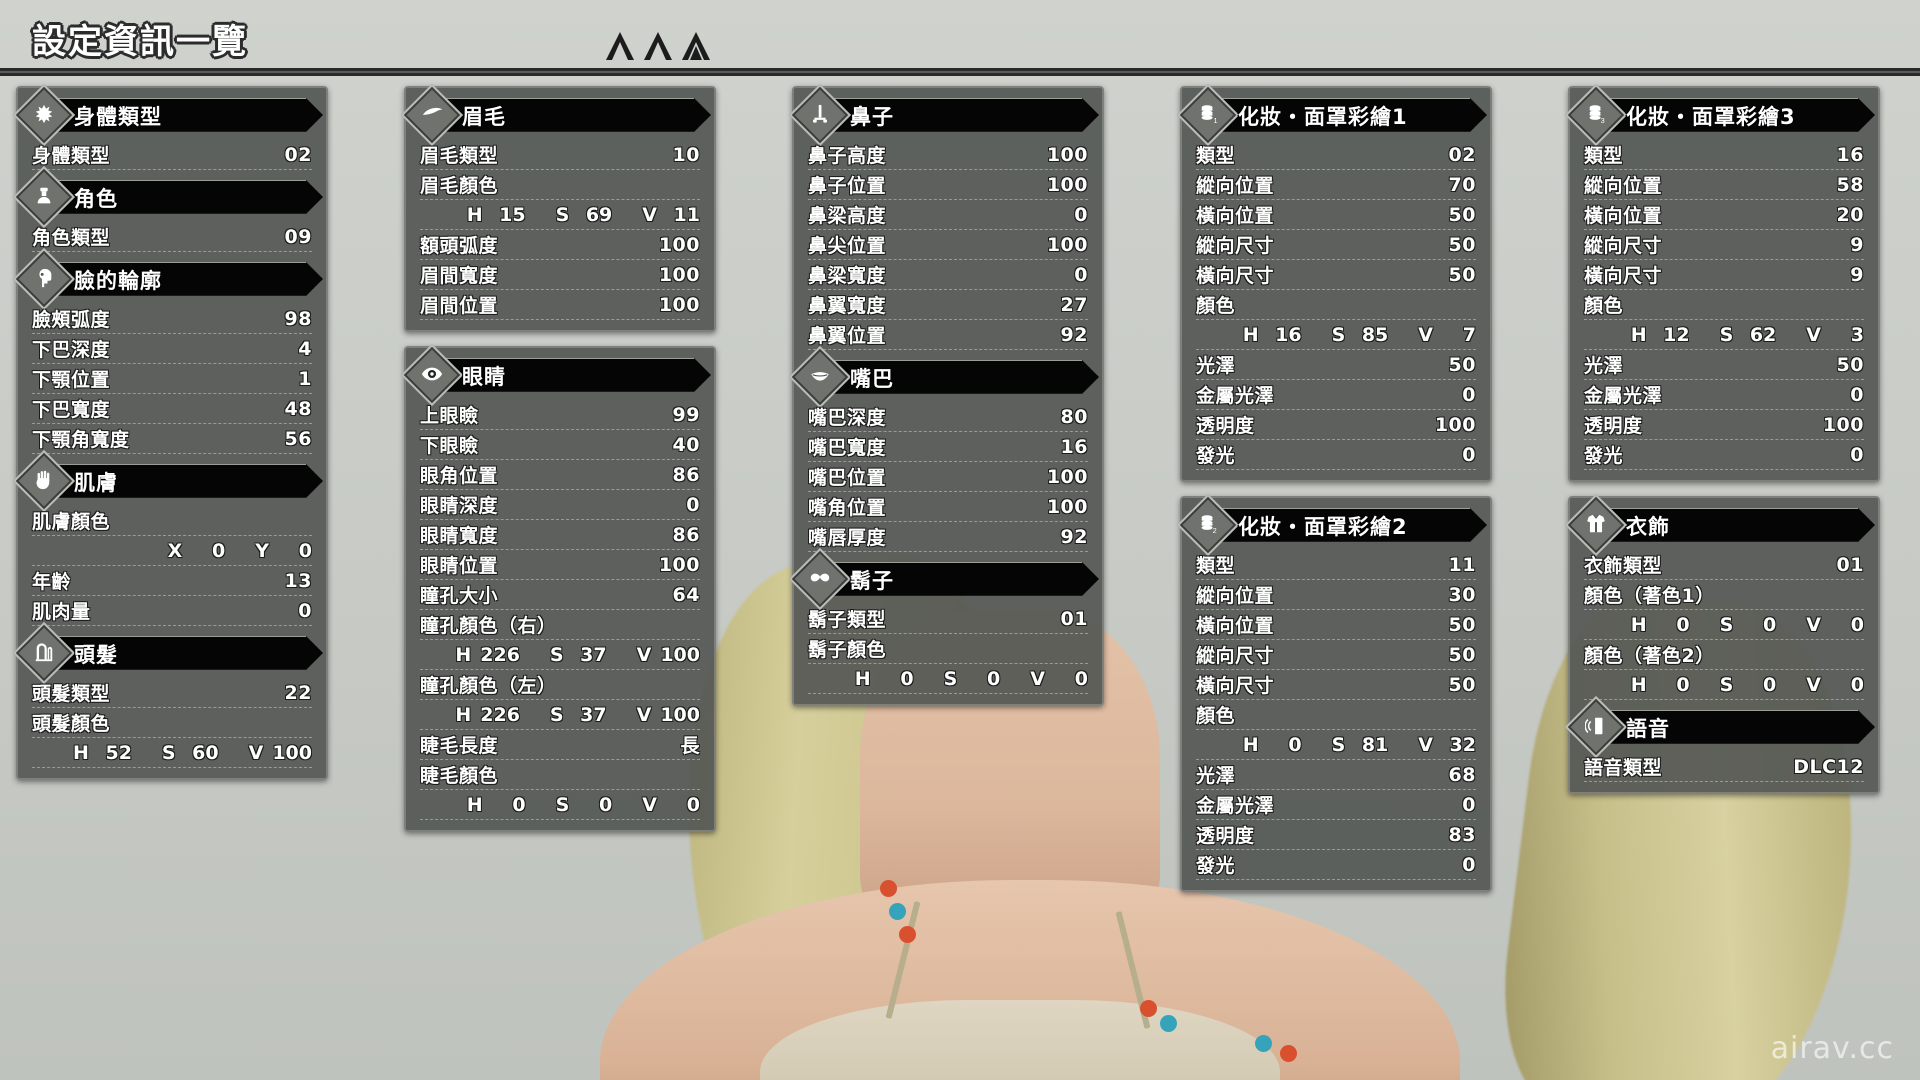 This screenshot has width=1920, height=1080. What do you see at coordinates (948, 619) in the screenshot?
I see `parameter-row: 鬍子類型 01` at bounding box center [948, 619].